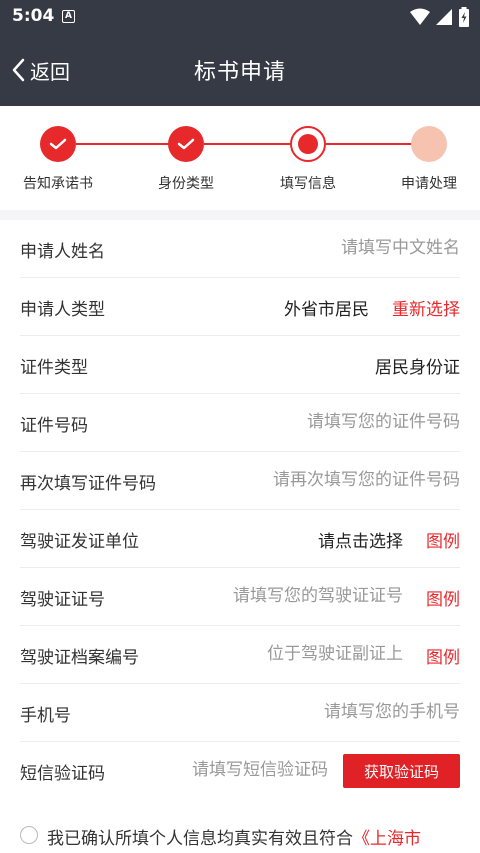  What do you see at coordinates (326, 310) in the screenshot?
I see `applicant-type-value: 外省市居民` at bounding box center [326, 310].